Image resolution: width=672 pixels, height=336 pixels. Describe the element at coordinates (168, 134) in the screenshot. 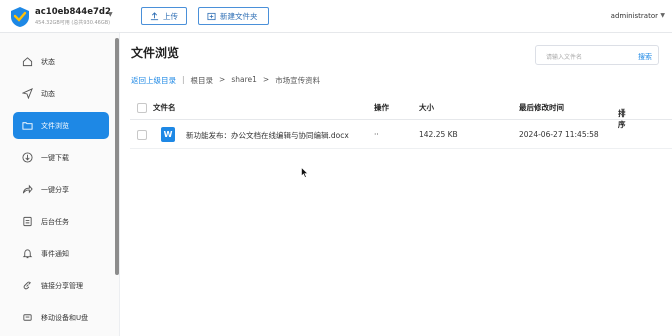

I see `word-file-icon: W` at that location.